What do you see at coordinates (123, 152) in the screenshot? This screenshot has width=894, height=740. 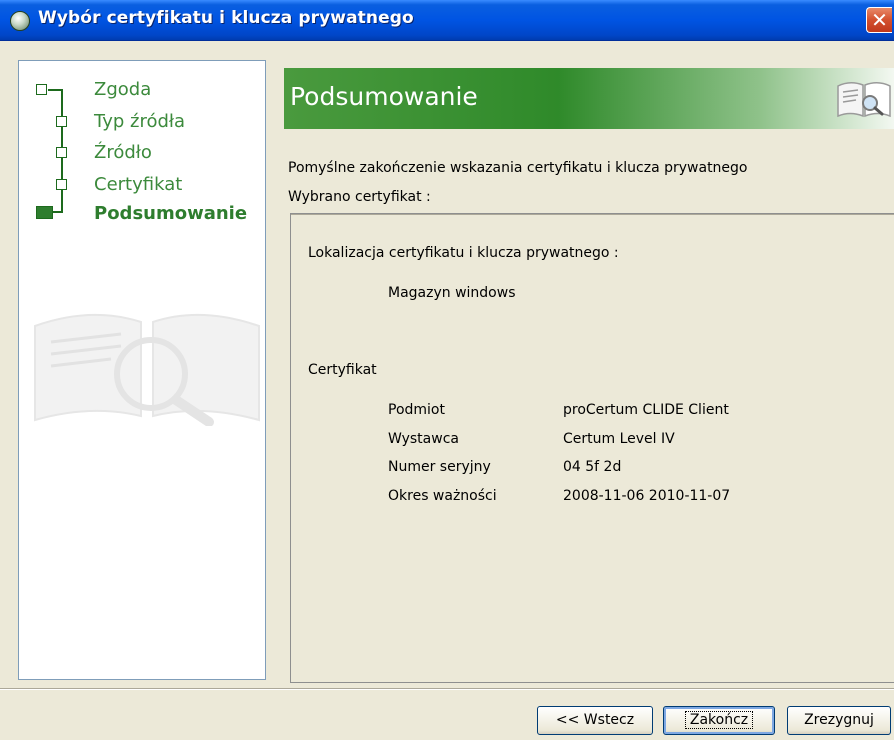 I see `step-zrodlo: Źródło` at bounding box center [123, 152].